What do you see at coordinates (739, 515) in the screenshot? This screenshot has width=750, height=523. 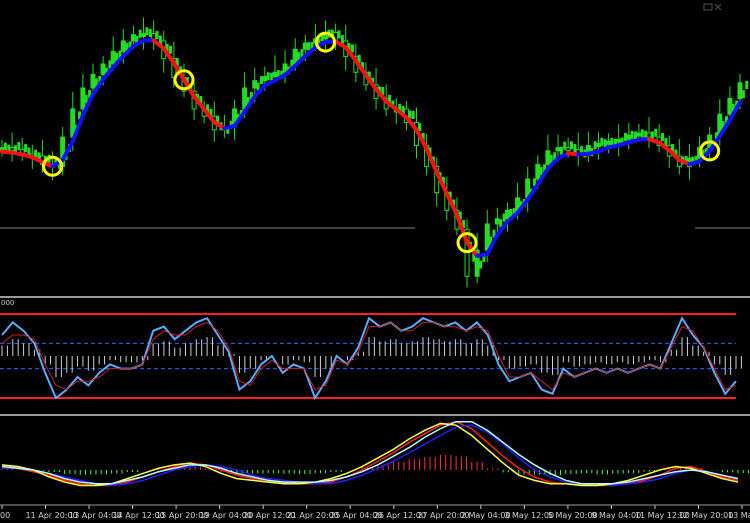 I see `axis-tick-label: 13 Ma` at bounding box center [739, 515].